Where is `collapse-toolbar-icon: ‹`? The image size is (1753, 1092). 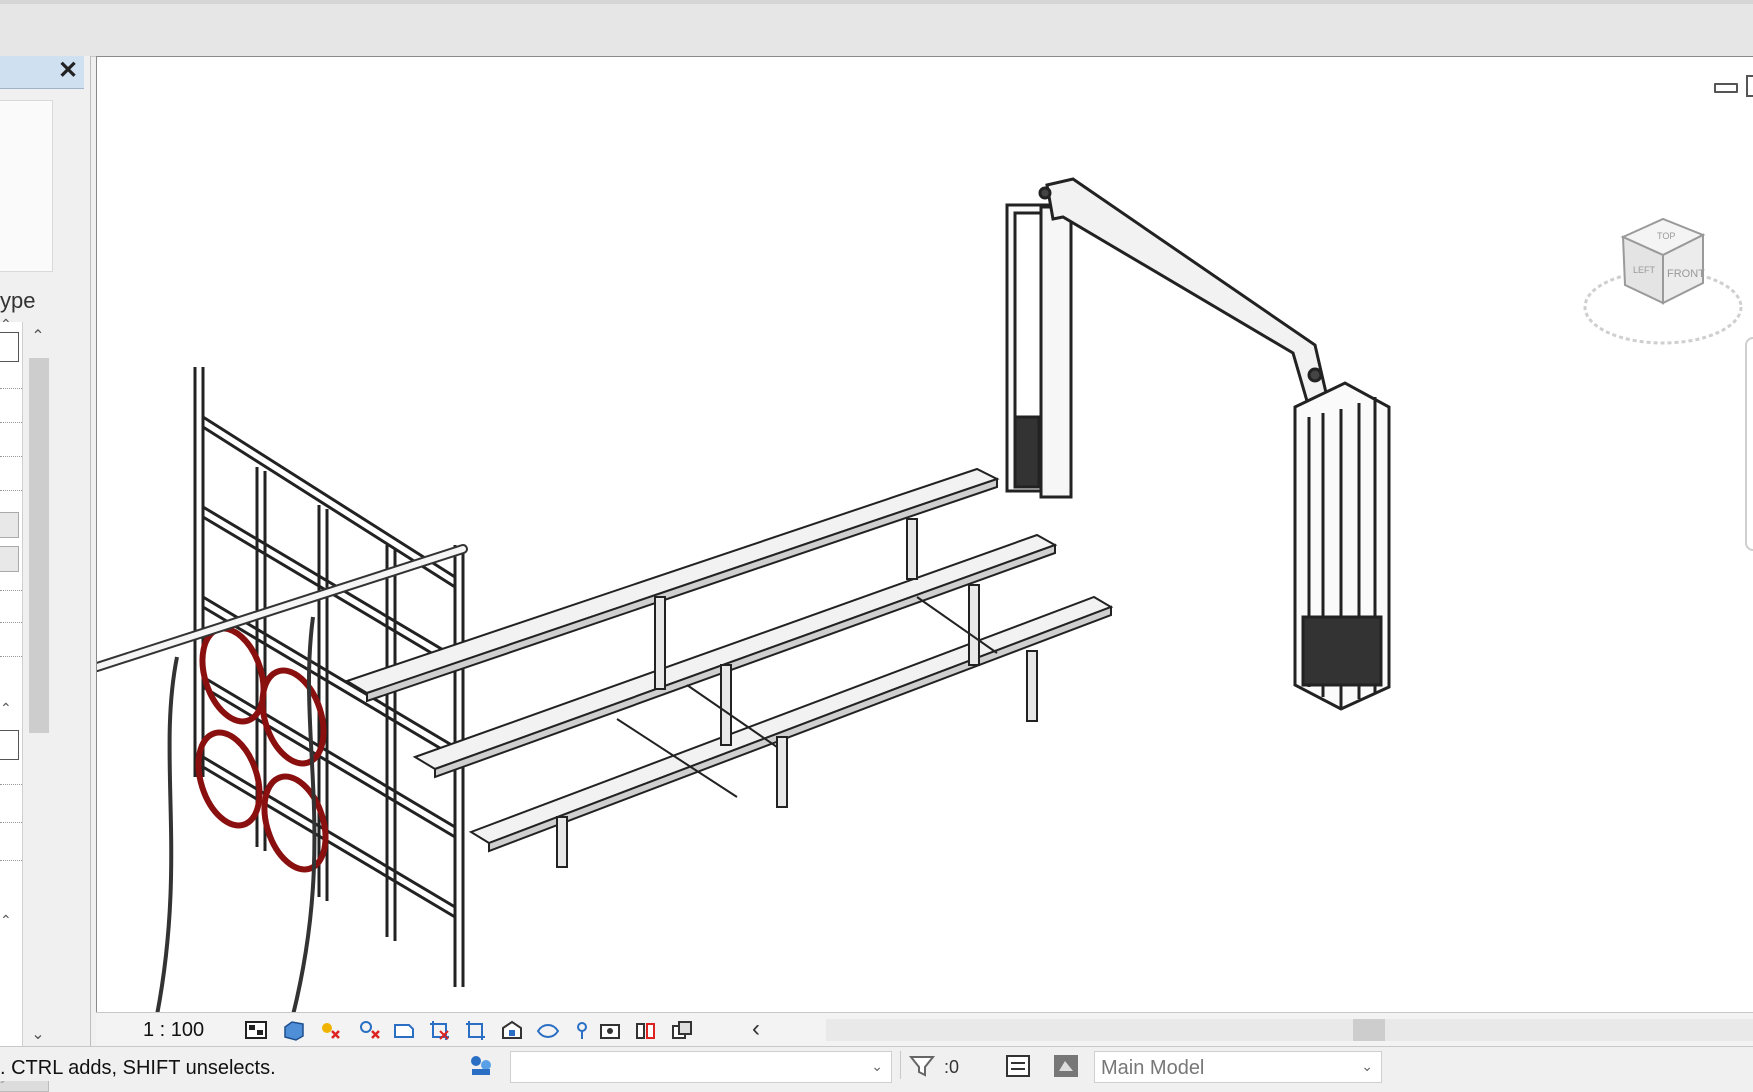 collapse-toolbar-icon: ‹ is located at coordinates (756, 1029).